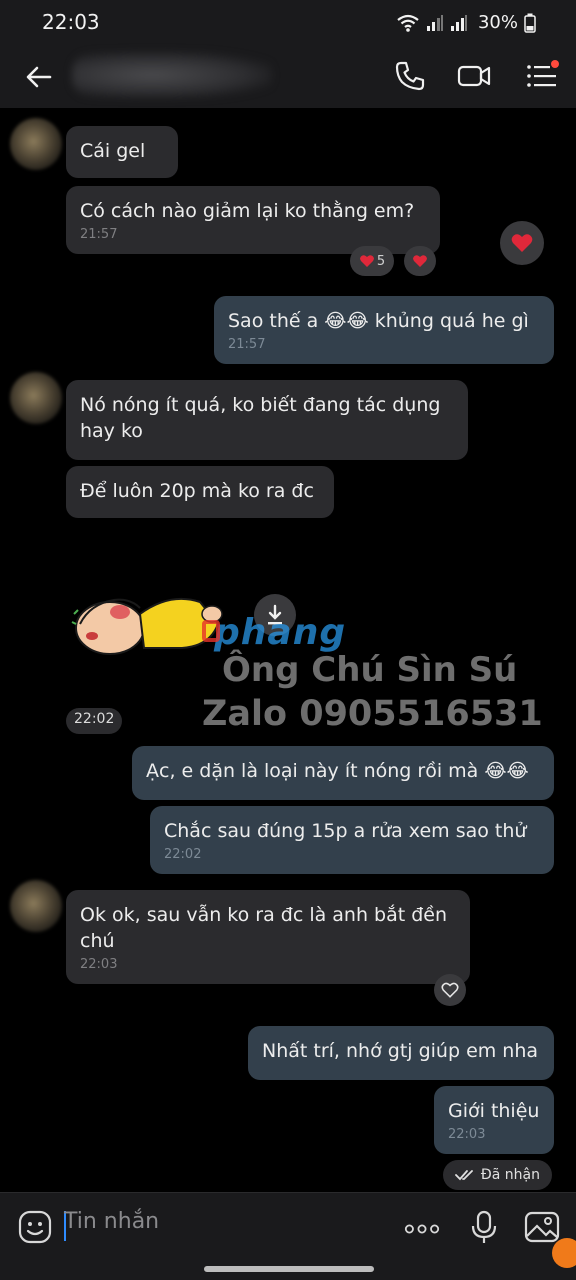 Image resolution: width=576 pixels, height=1280 pixels. I want to click on message-text: Chắc sau đúng 15p a rửa xem sao thử, so click(345, 831).